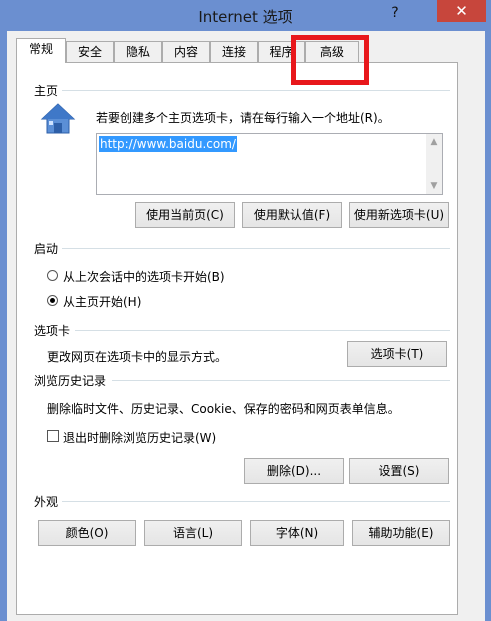 The height and width of the screenshot is (621, 491). I want to click on title-bar: Internet 选项 ? ✕, so click(245, 15).